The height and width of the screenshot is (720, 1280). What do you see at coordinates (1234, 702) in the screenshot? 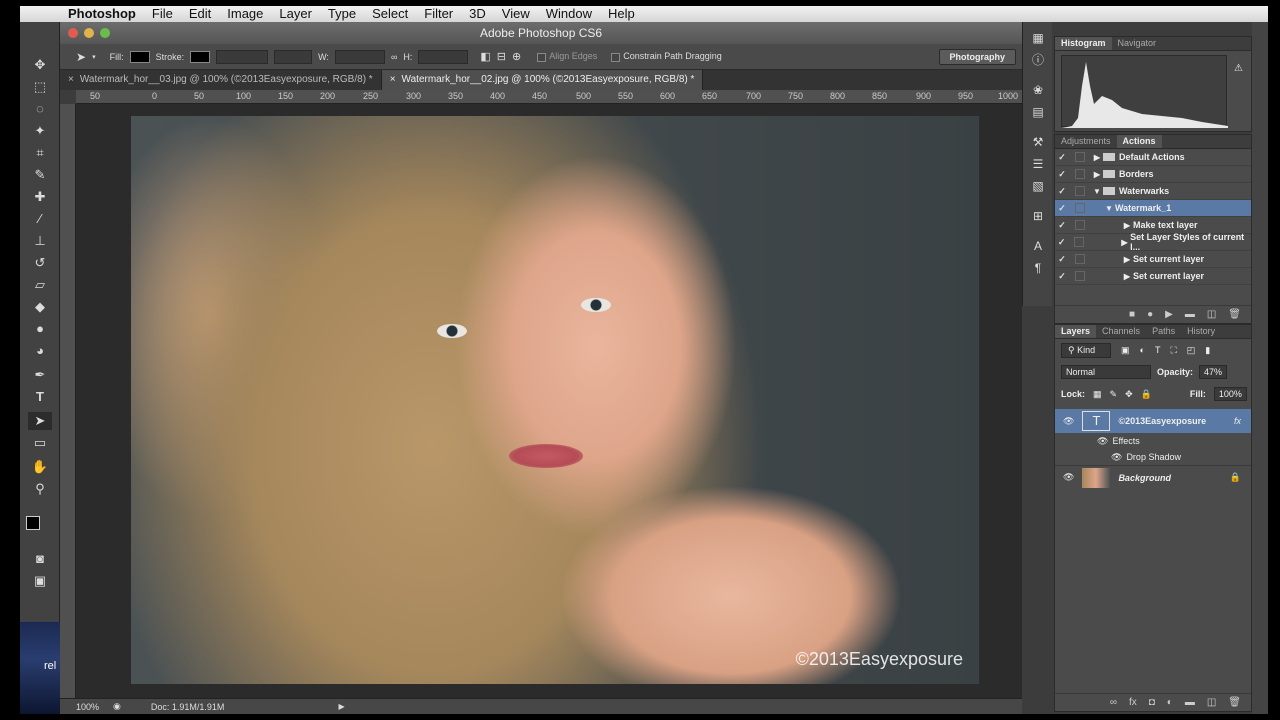
I see `delete-layer-icon: 🗑` at bounding box center [1234, 702].